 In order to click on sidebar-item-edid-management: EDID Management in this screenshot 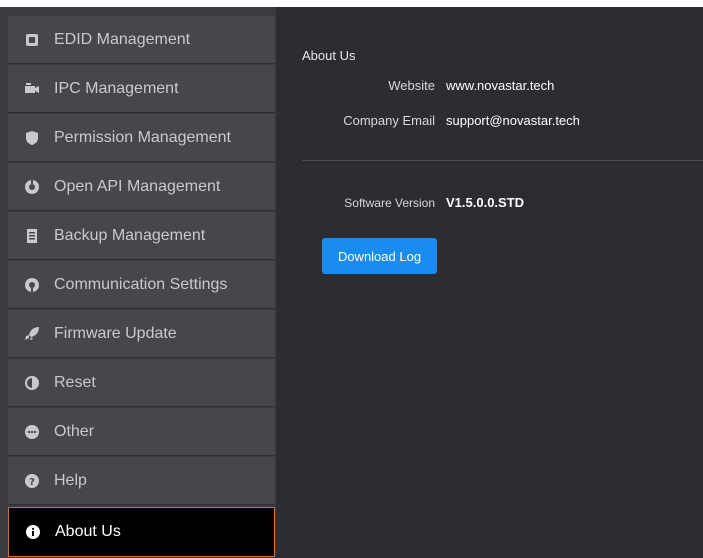, I will do `click(141, 40)`.